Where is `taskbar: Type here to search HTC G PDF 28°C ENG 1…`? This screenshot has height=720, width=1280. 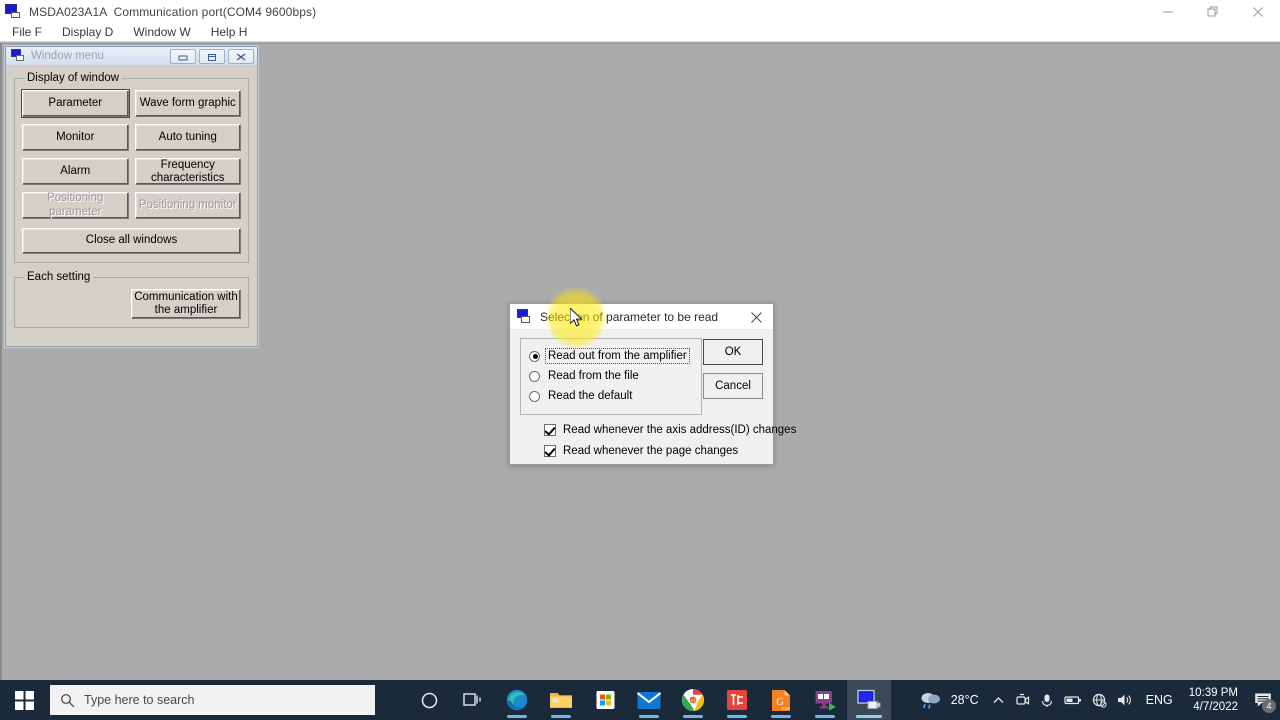
taskbar: Type here to search HTC G PDF 28°C ENG 1… is located at coordinates (640, 700).